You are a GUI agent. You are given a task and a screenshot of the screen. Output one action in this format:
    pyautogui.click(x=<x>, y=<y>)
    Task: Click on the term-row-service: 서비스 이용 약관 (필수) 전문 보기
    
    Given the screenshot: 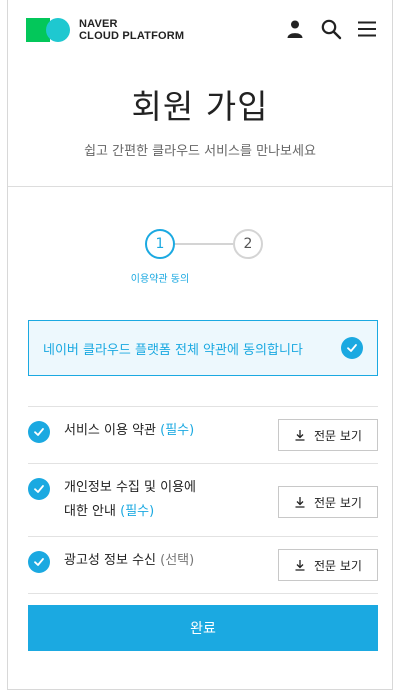 What is the action you would take?
    pyautogui.click(x=203, y=435)
    